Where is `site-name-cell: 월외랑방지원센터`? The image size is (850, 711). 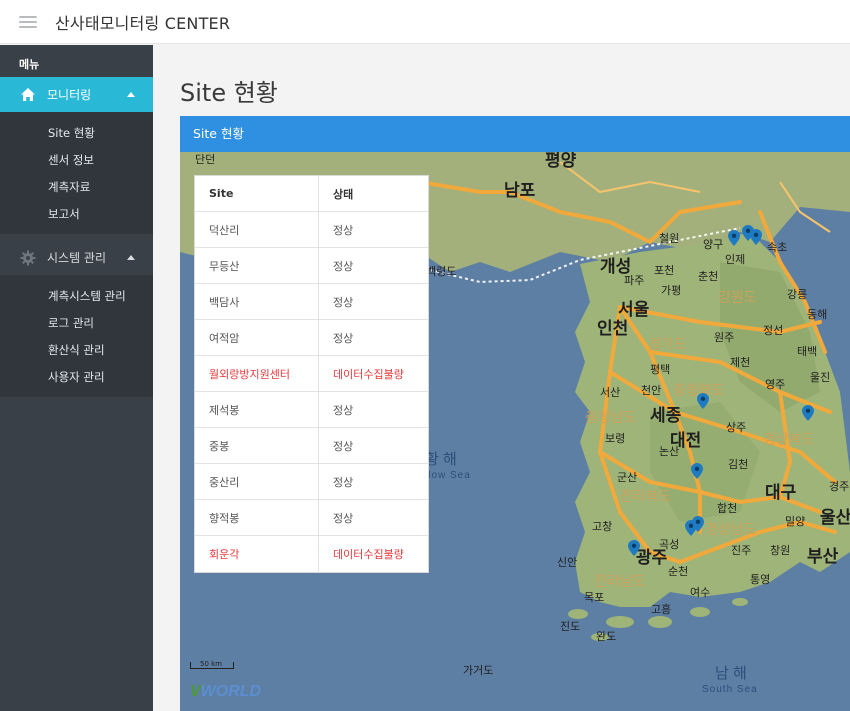
site-name-cell: 월외랑방지원센터 is located at coordinates (257, 373).